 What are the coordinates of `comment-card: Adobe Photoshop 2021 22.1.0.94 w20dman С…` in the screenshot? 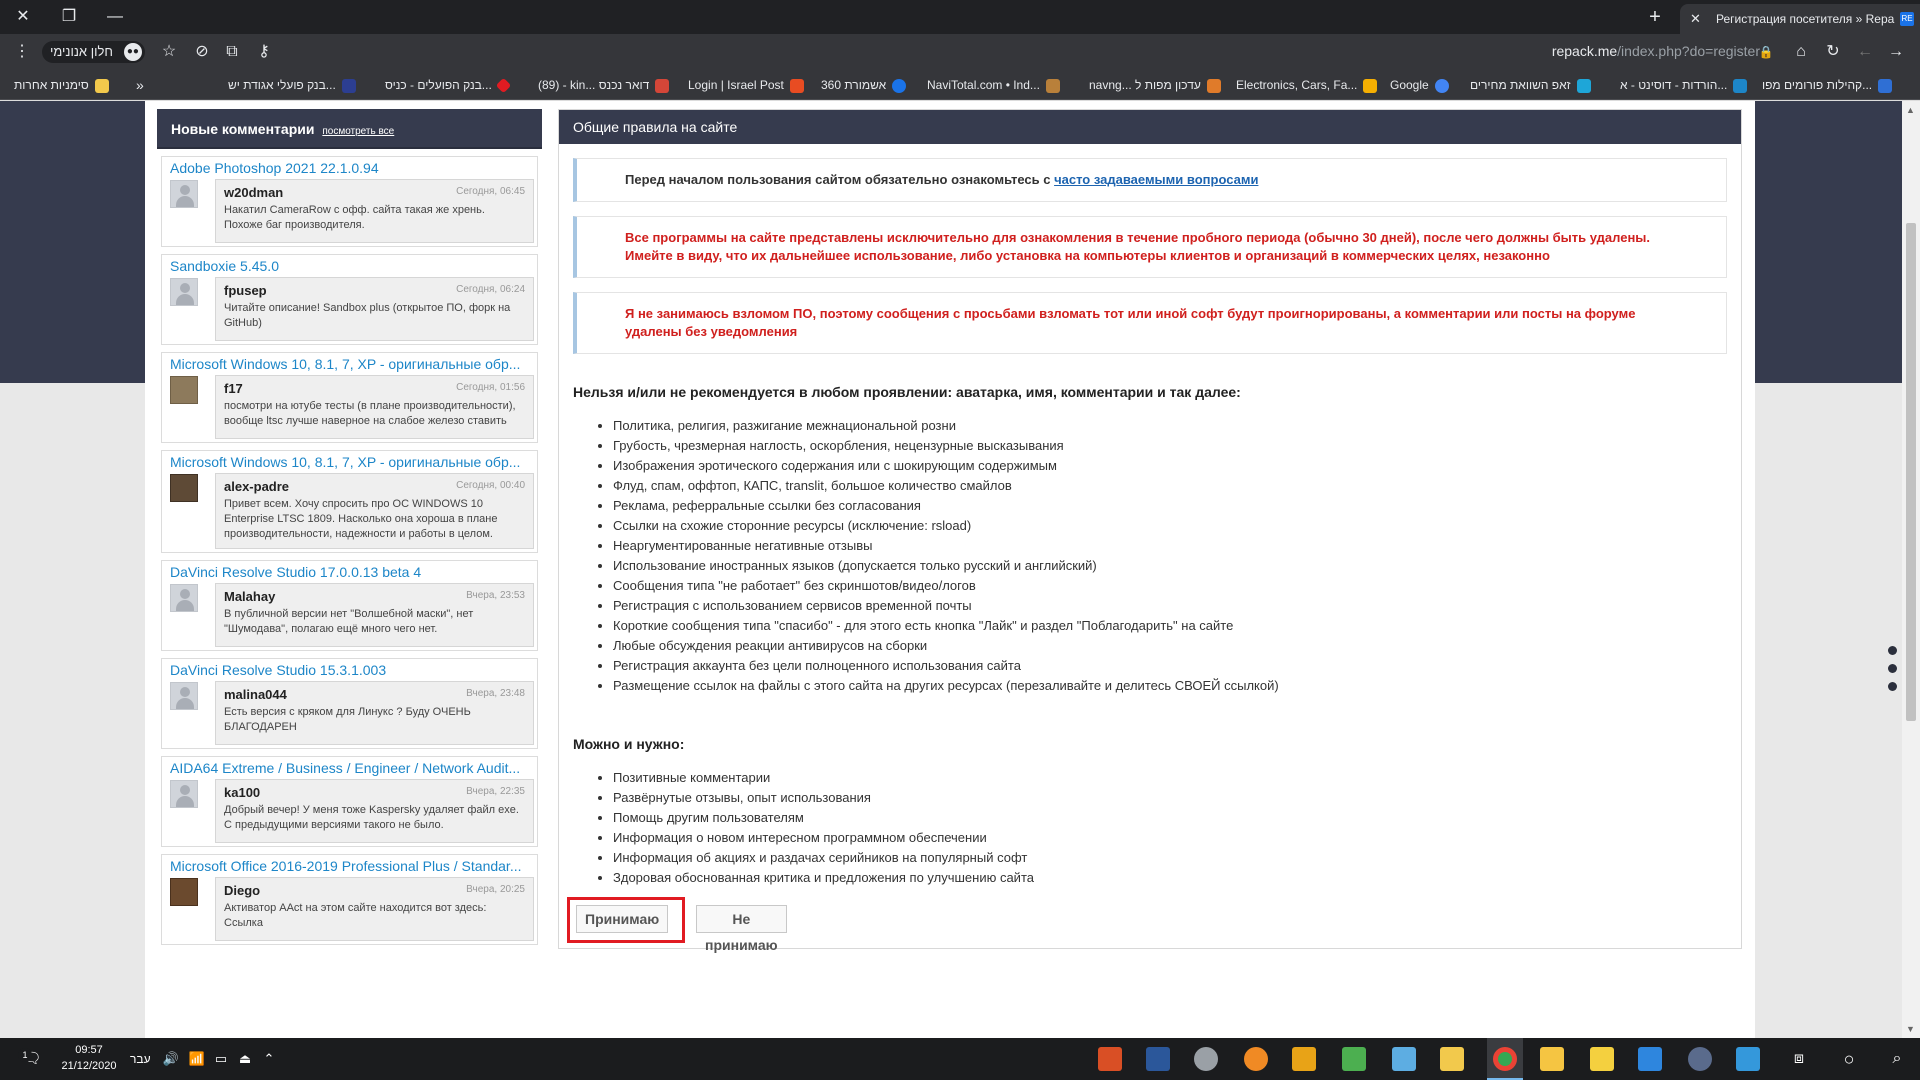 It's located at (349, 201).